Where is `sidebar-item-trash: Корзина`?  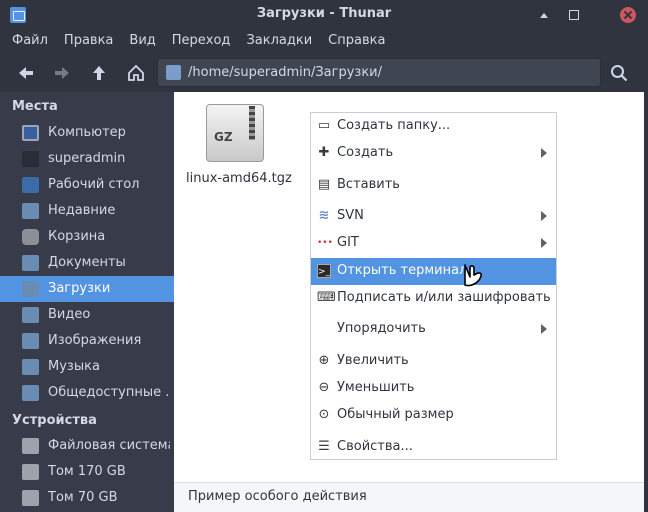
sidebar-item-trash: Корзина is located at coordinates (87, 237).